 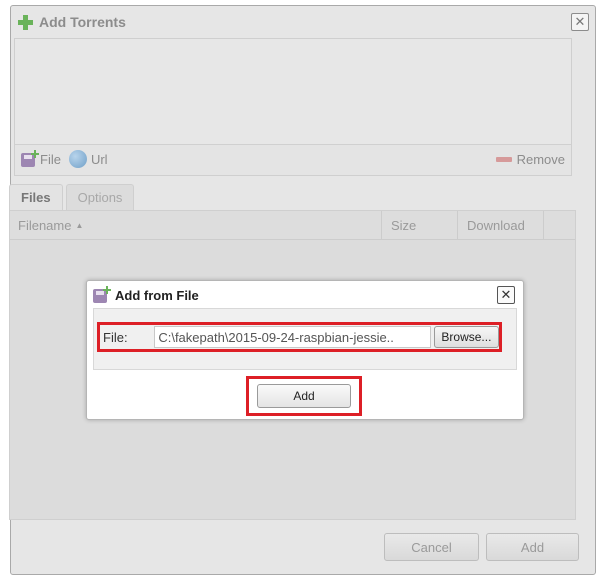 I want to click on minus-icon, so click(x=503, y=159).